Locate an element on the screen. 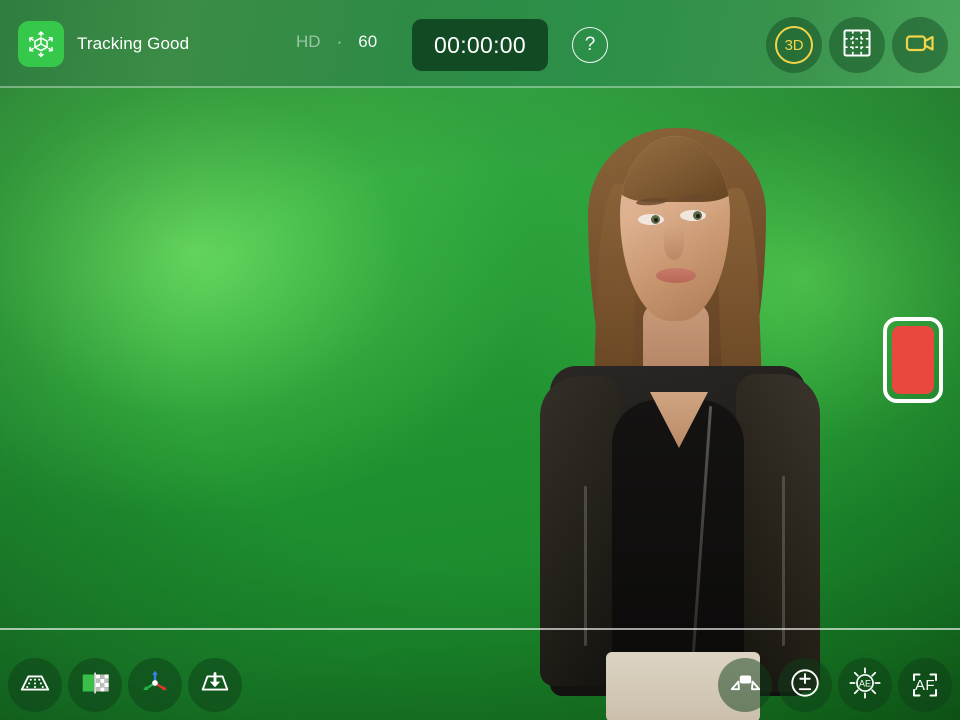 The width and height of the screenshot is (960, 720). question-mark-icon: ? is located at coordinates (590, 44).